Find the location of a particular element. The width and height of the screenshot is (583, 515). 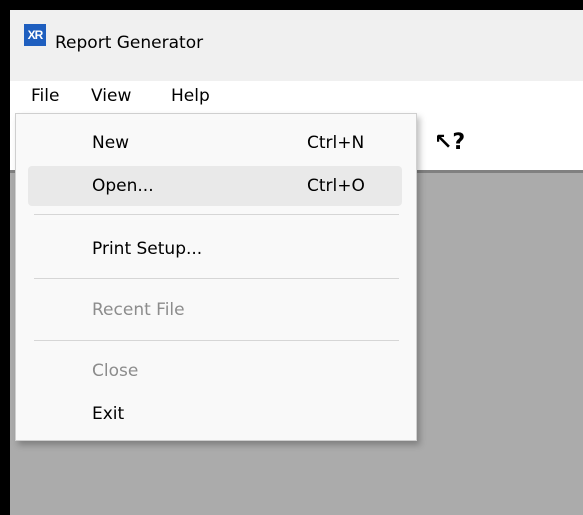

menu-item-label: Exit is located at coordinates (108, 414).